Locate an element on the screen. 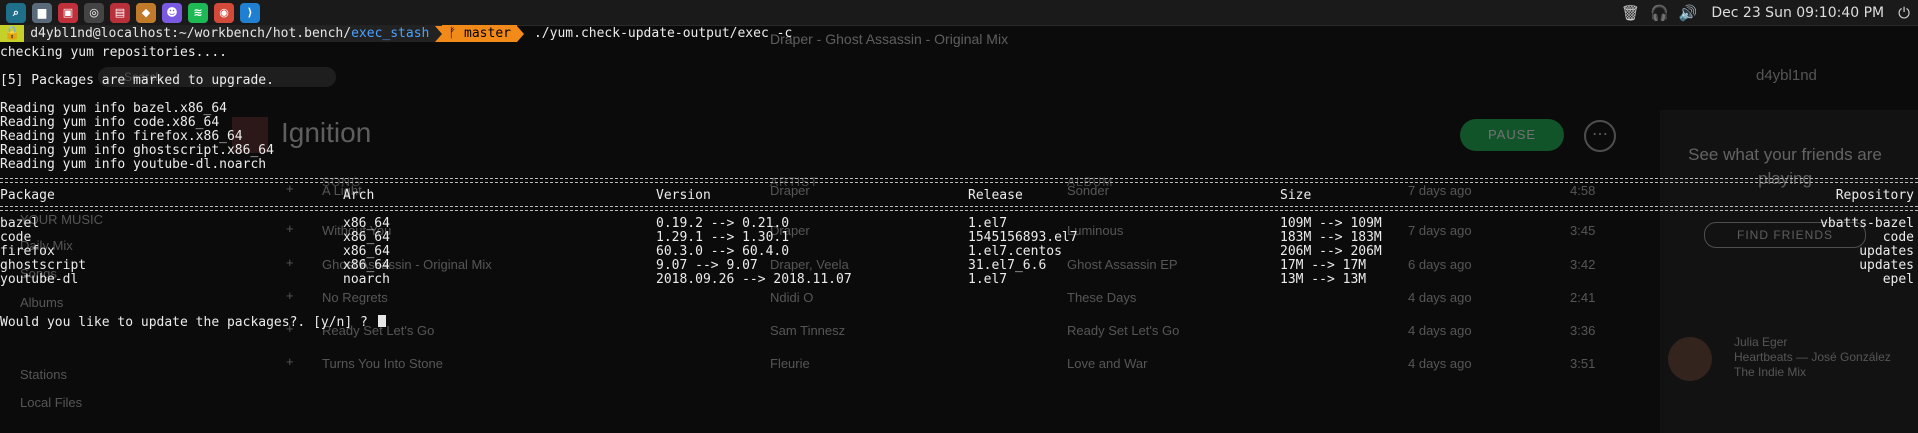  track-artist: Draper, Veela is located at coordinates (809, 264).